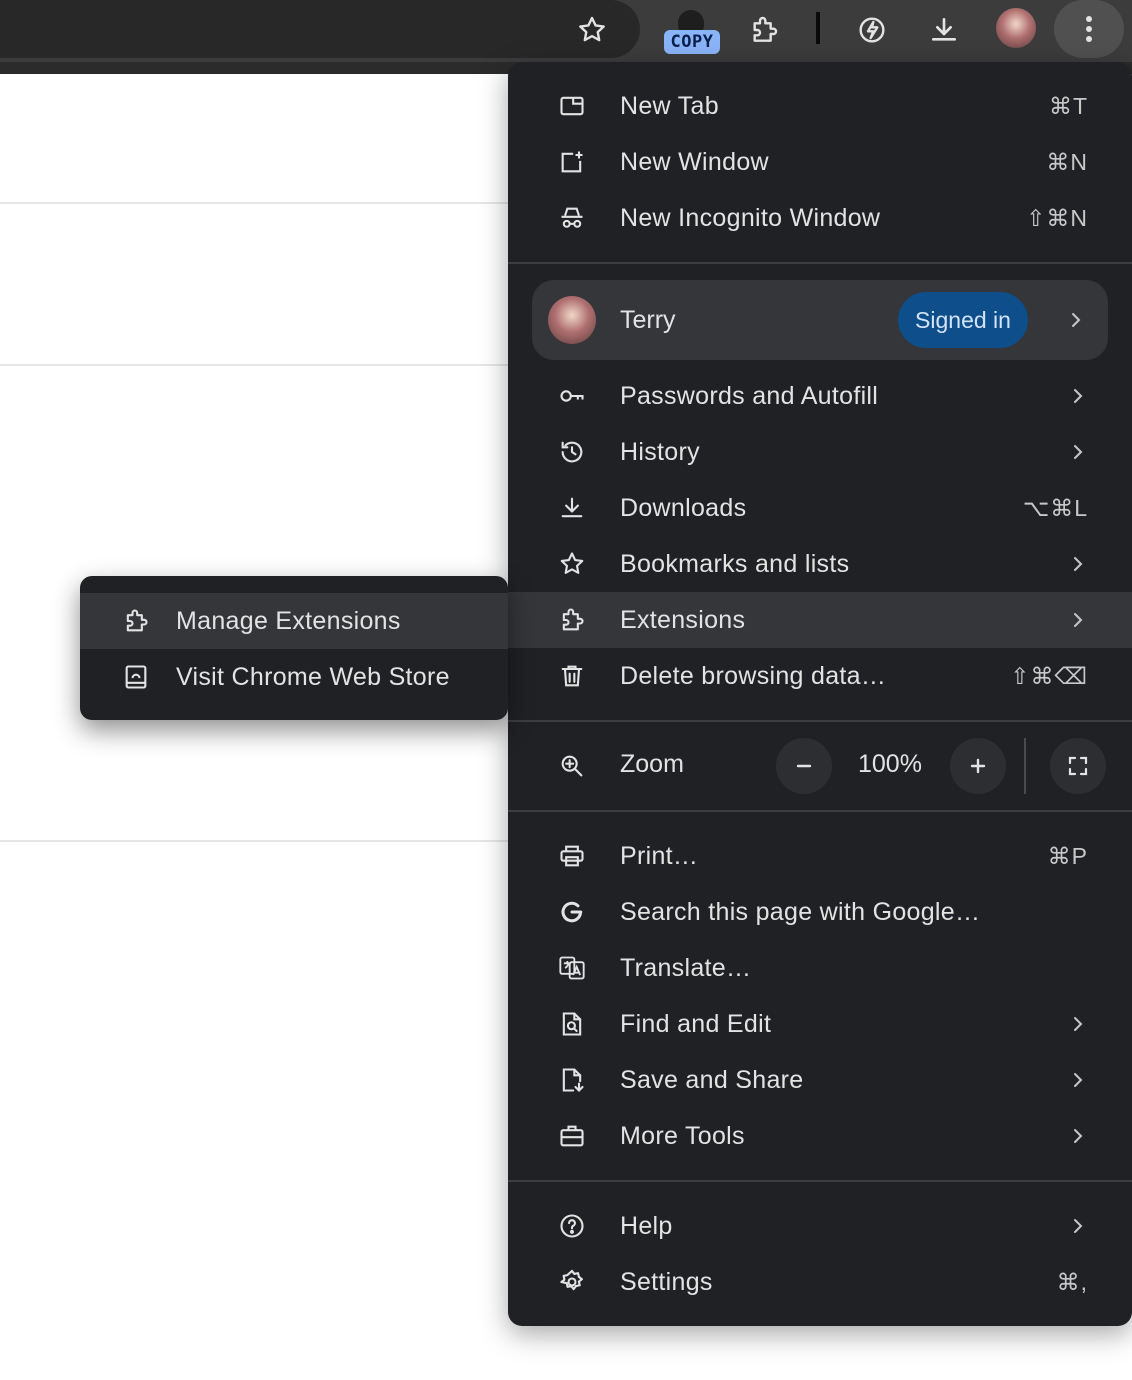 This screenshot has width=1132, height=1380. I want to click on copy-extension-icon: COPY, so click(692, 32).